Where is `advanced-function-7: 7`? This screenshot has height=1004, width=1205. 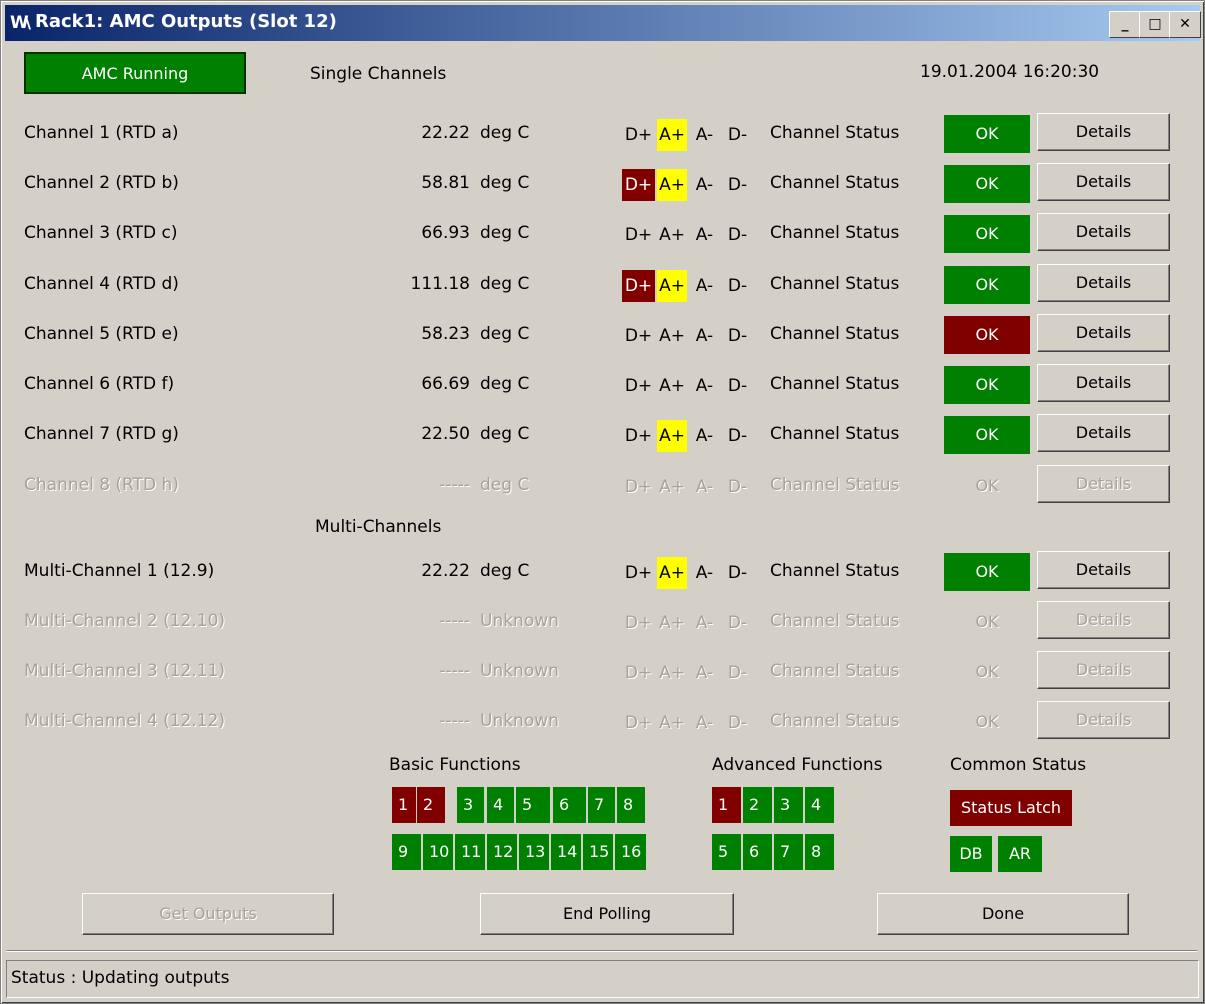 advanced-function-7: 7 is located at coordinates (788, 852).